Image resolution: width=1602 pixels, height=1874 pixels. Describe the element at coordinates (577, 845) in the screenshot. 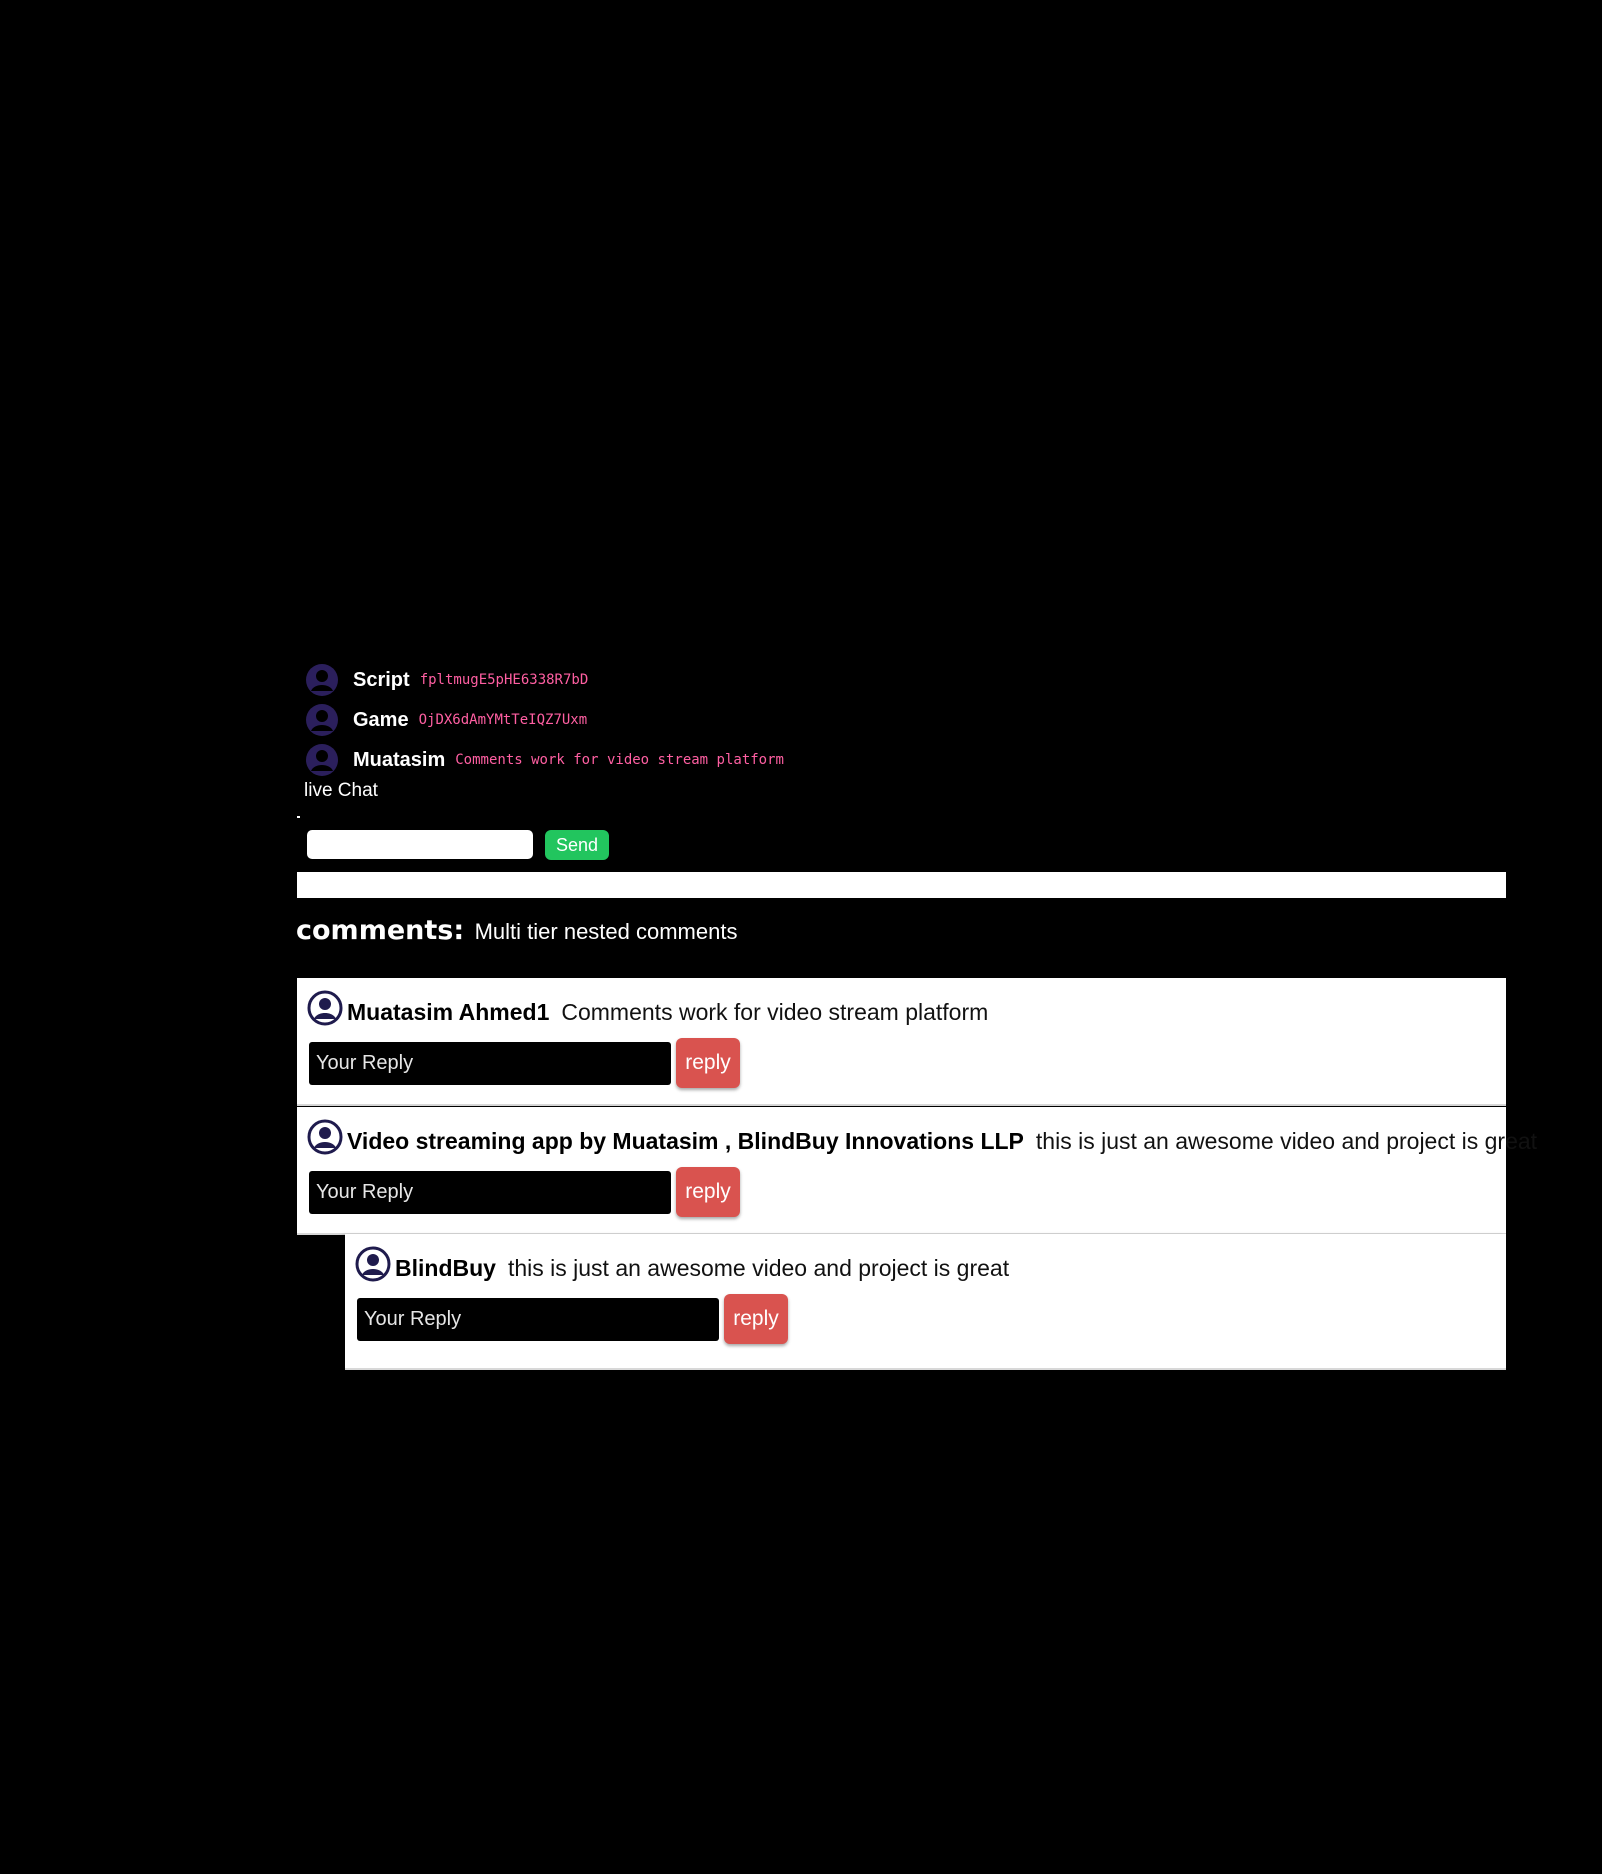

I see `send-button: Send` at that location.